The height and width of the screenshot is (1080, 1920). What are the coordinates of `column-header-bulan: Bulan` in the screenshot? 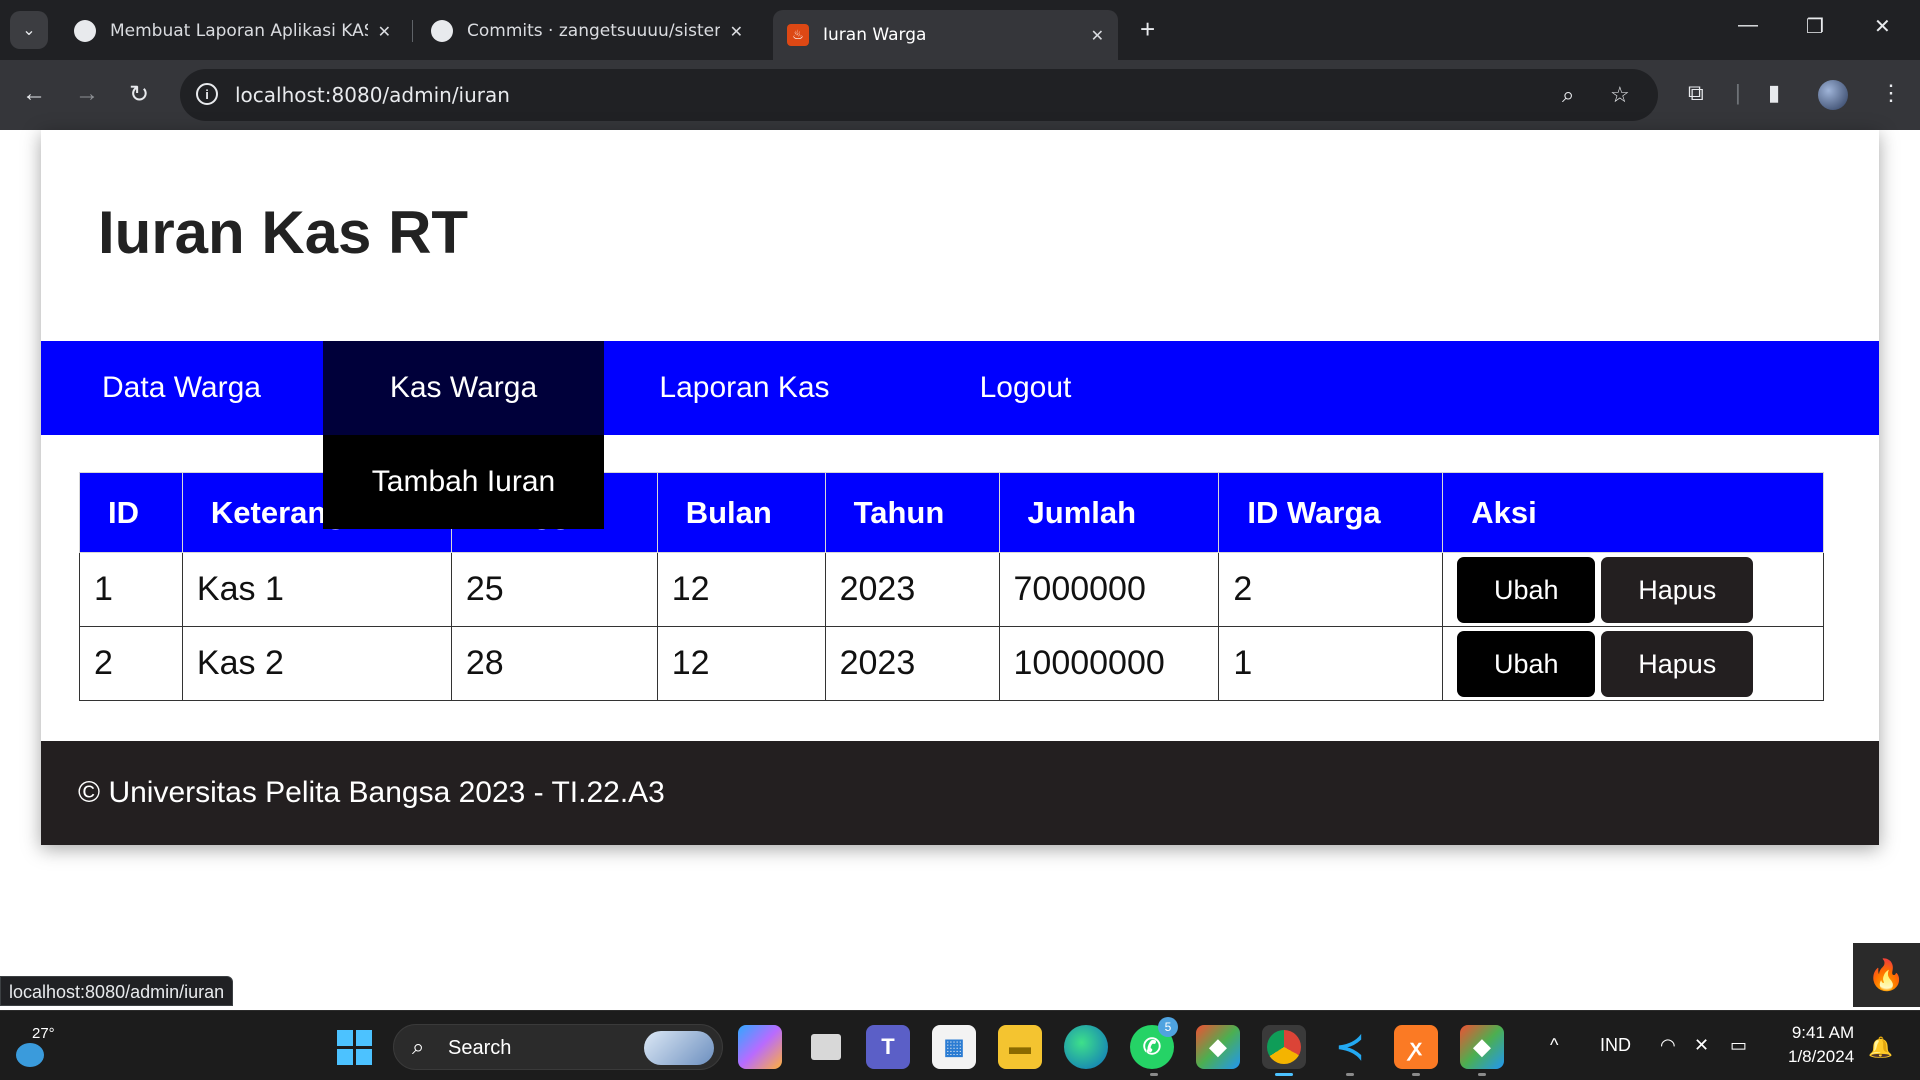 It's located at (741, 512).